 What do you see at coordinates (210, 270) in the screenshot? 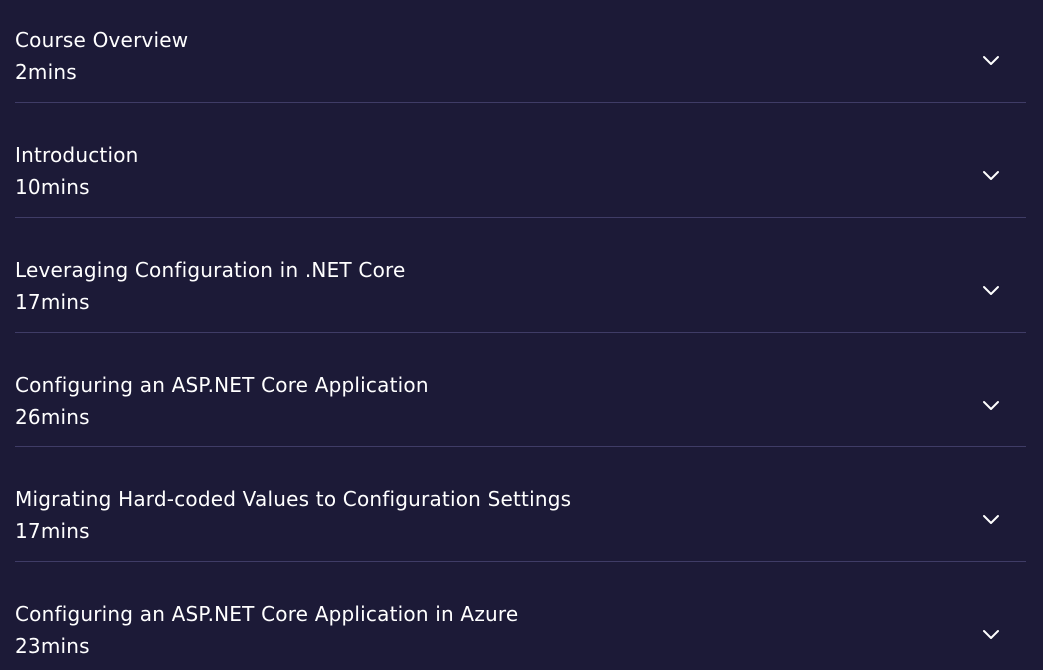
I see `module-title: Leveraging Configuration in .NET Core` at bounding box center [210, 270].